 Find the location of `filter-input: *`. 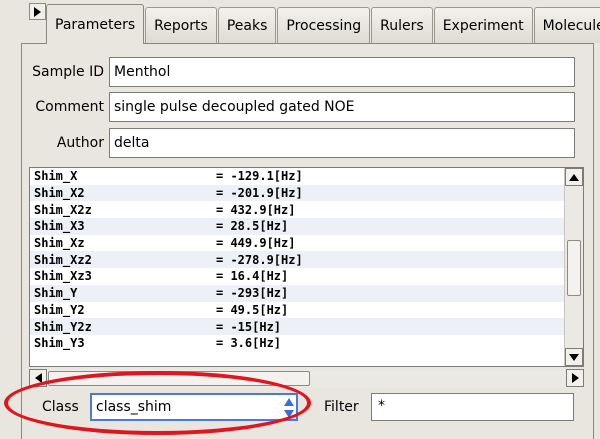

filter-input: * is located at coordinates (472, 407).